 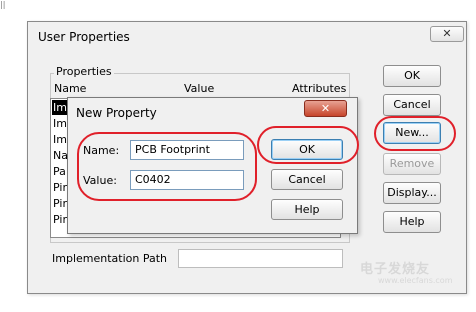 I want to click on value-label: Value:, so click(x=100, y=180).